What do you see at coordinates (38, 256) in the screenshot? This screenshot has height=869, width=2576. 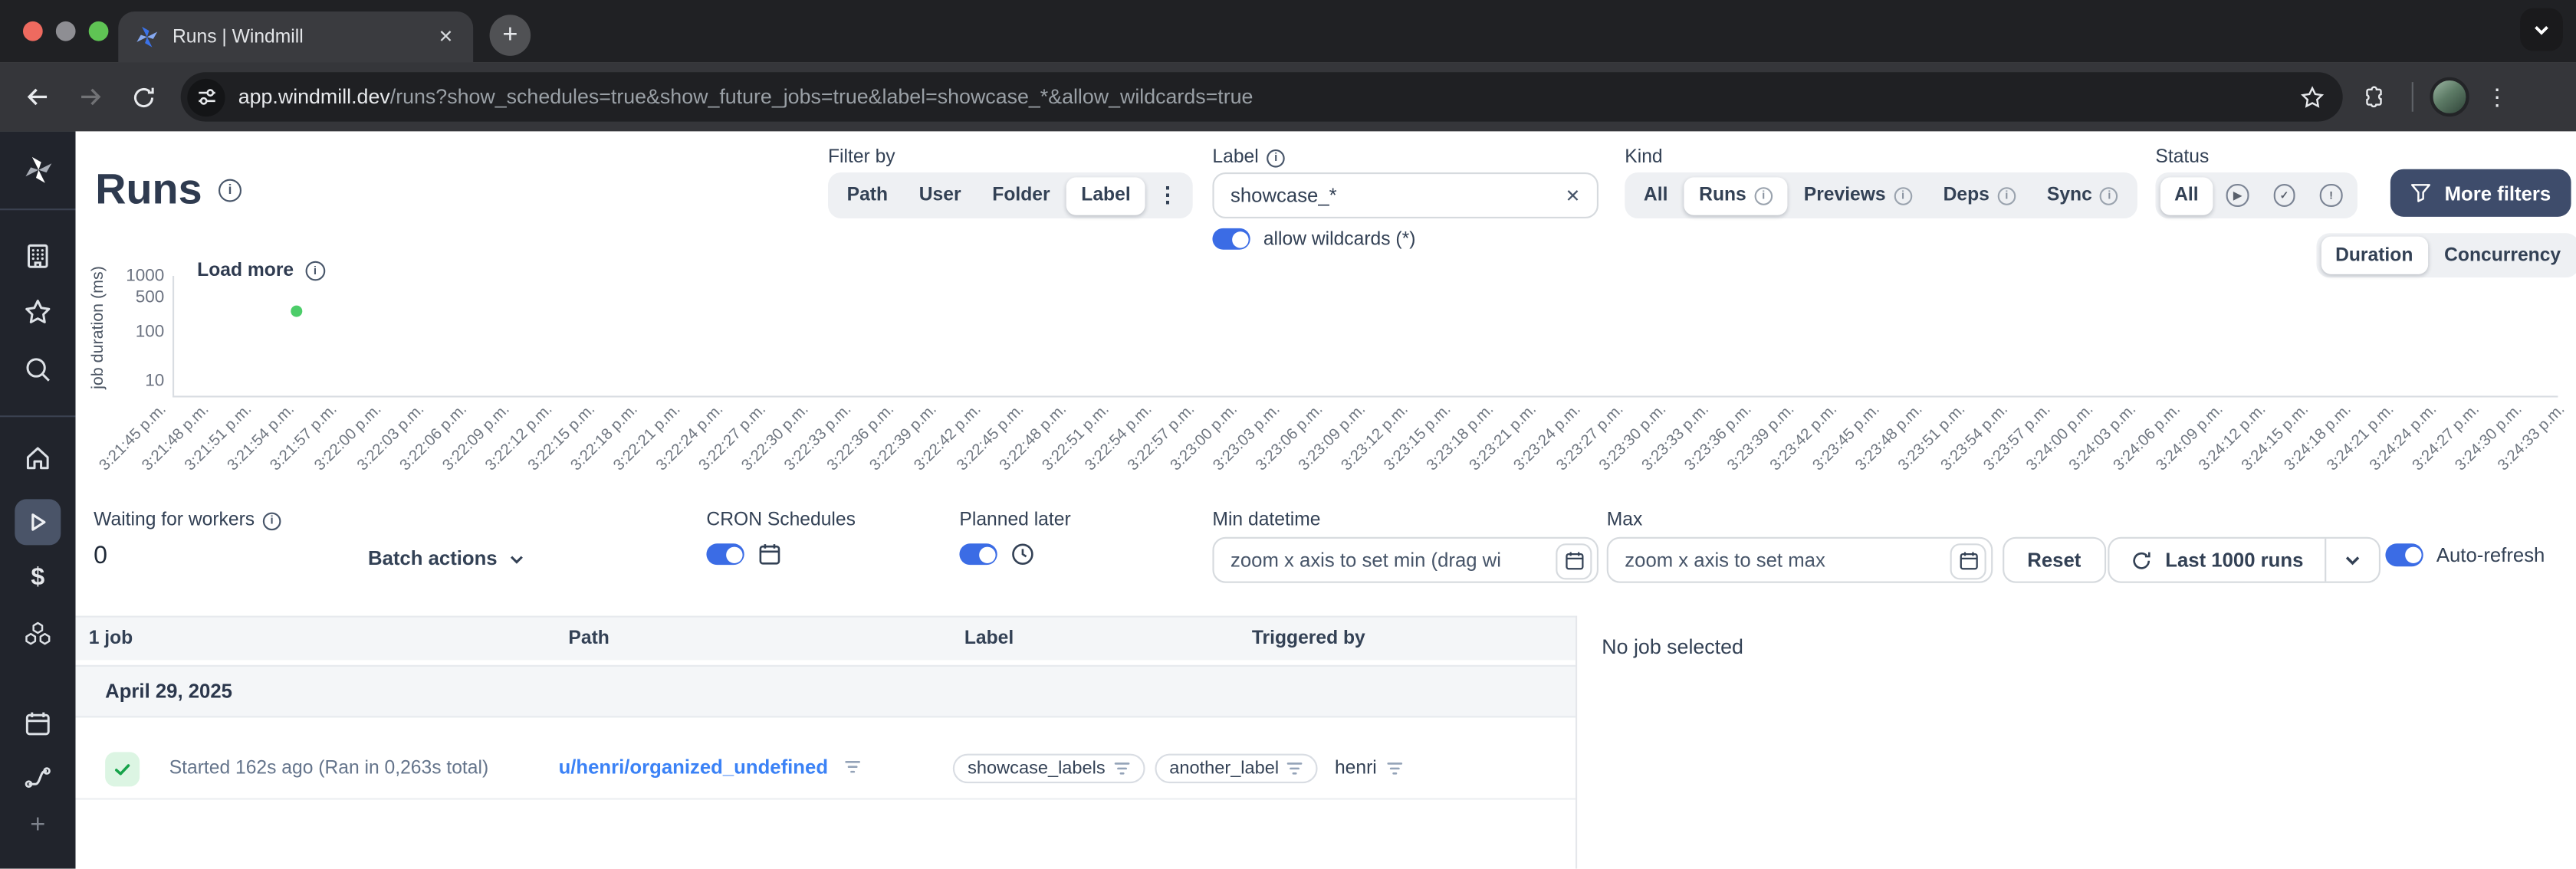 I see `sidebar-item-workspace` at bounding box center [38, 256].